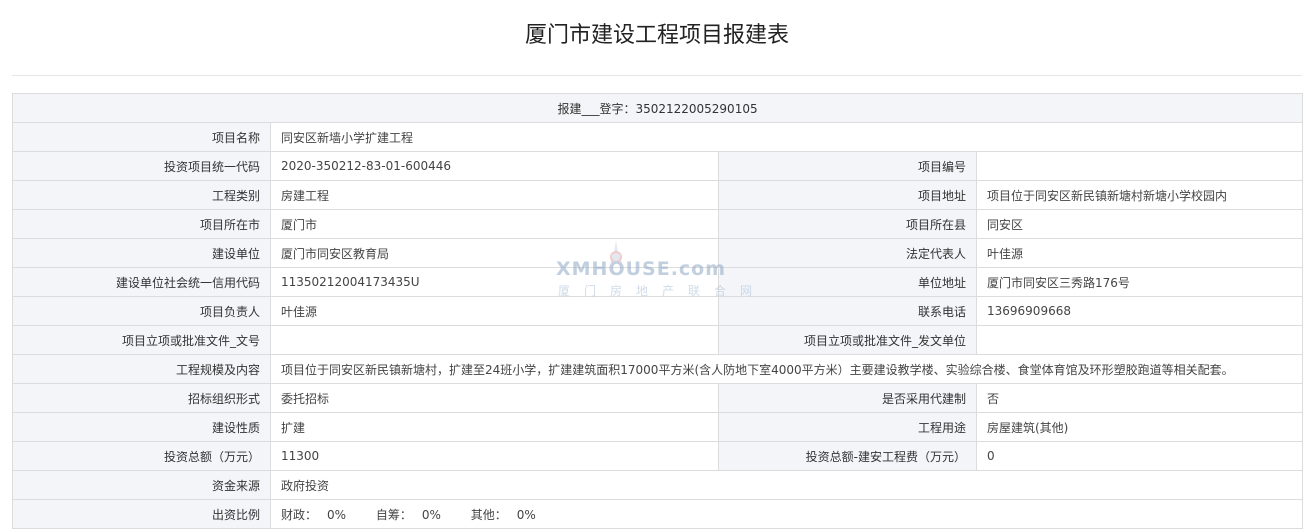 Image resolution: width=1314 pixels, height=532 pixels. What do you see at coordinates (141, 195) in the screenshot?
I see `field-label: 工程类别` at bounding box center [141, 195].